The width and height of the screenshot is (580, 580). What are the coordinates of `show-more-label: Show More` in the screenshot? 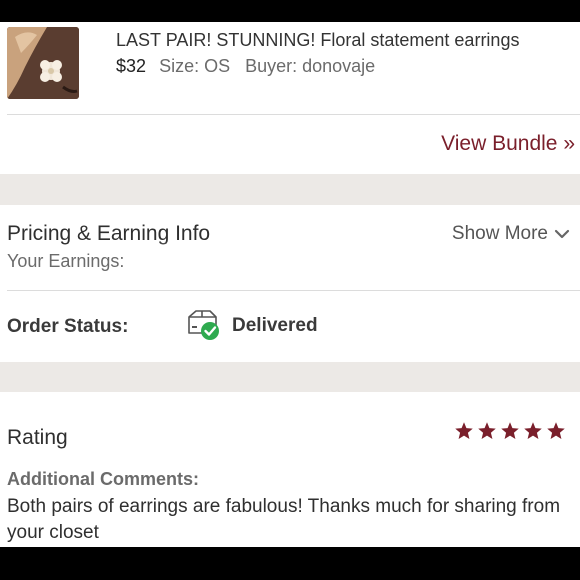 It's located at (499, 233).